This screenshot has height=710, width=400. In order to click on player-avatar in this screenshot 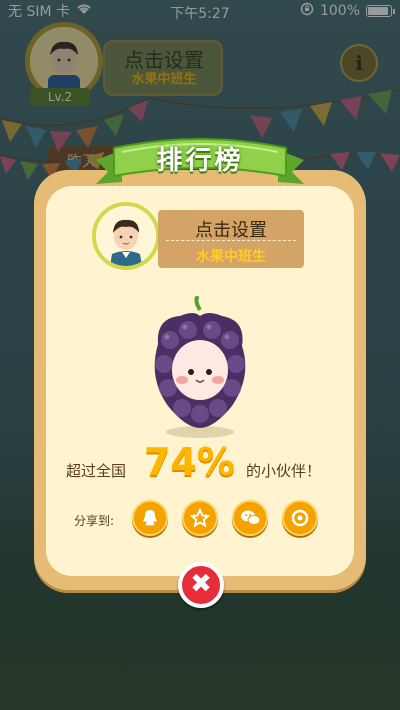, I will do `click(126, 236)`.